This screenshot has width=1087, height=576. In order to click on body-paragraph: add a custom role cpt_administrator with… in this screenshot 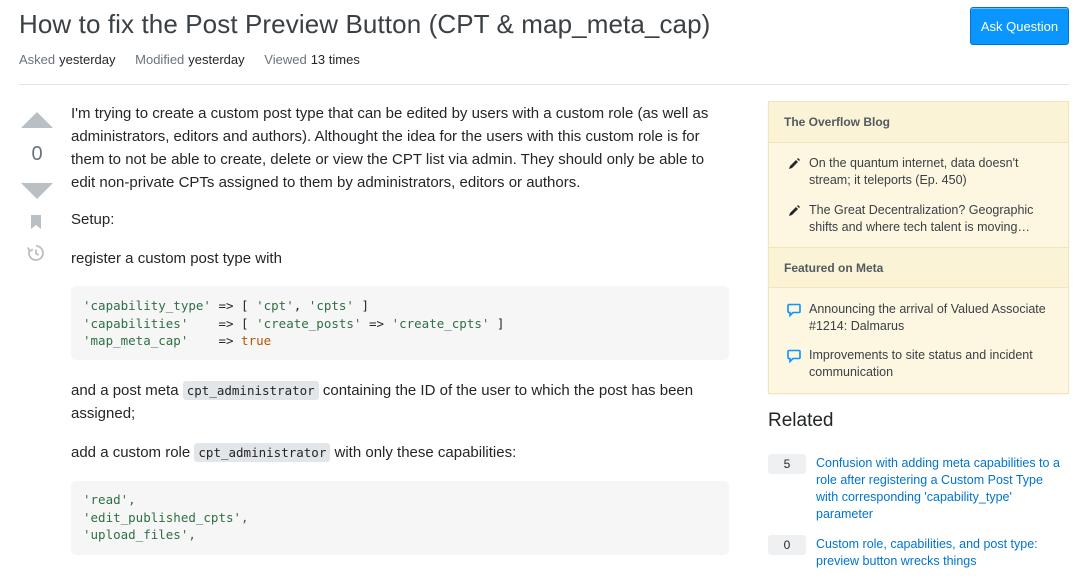, I will do `click(294, 452)`.